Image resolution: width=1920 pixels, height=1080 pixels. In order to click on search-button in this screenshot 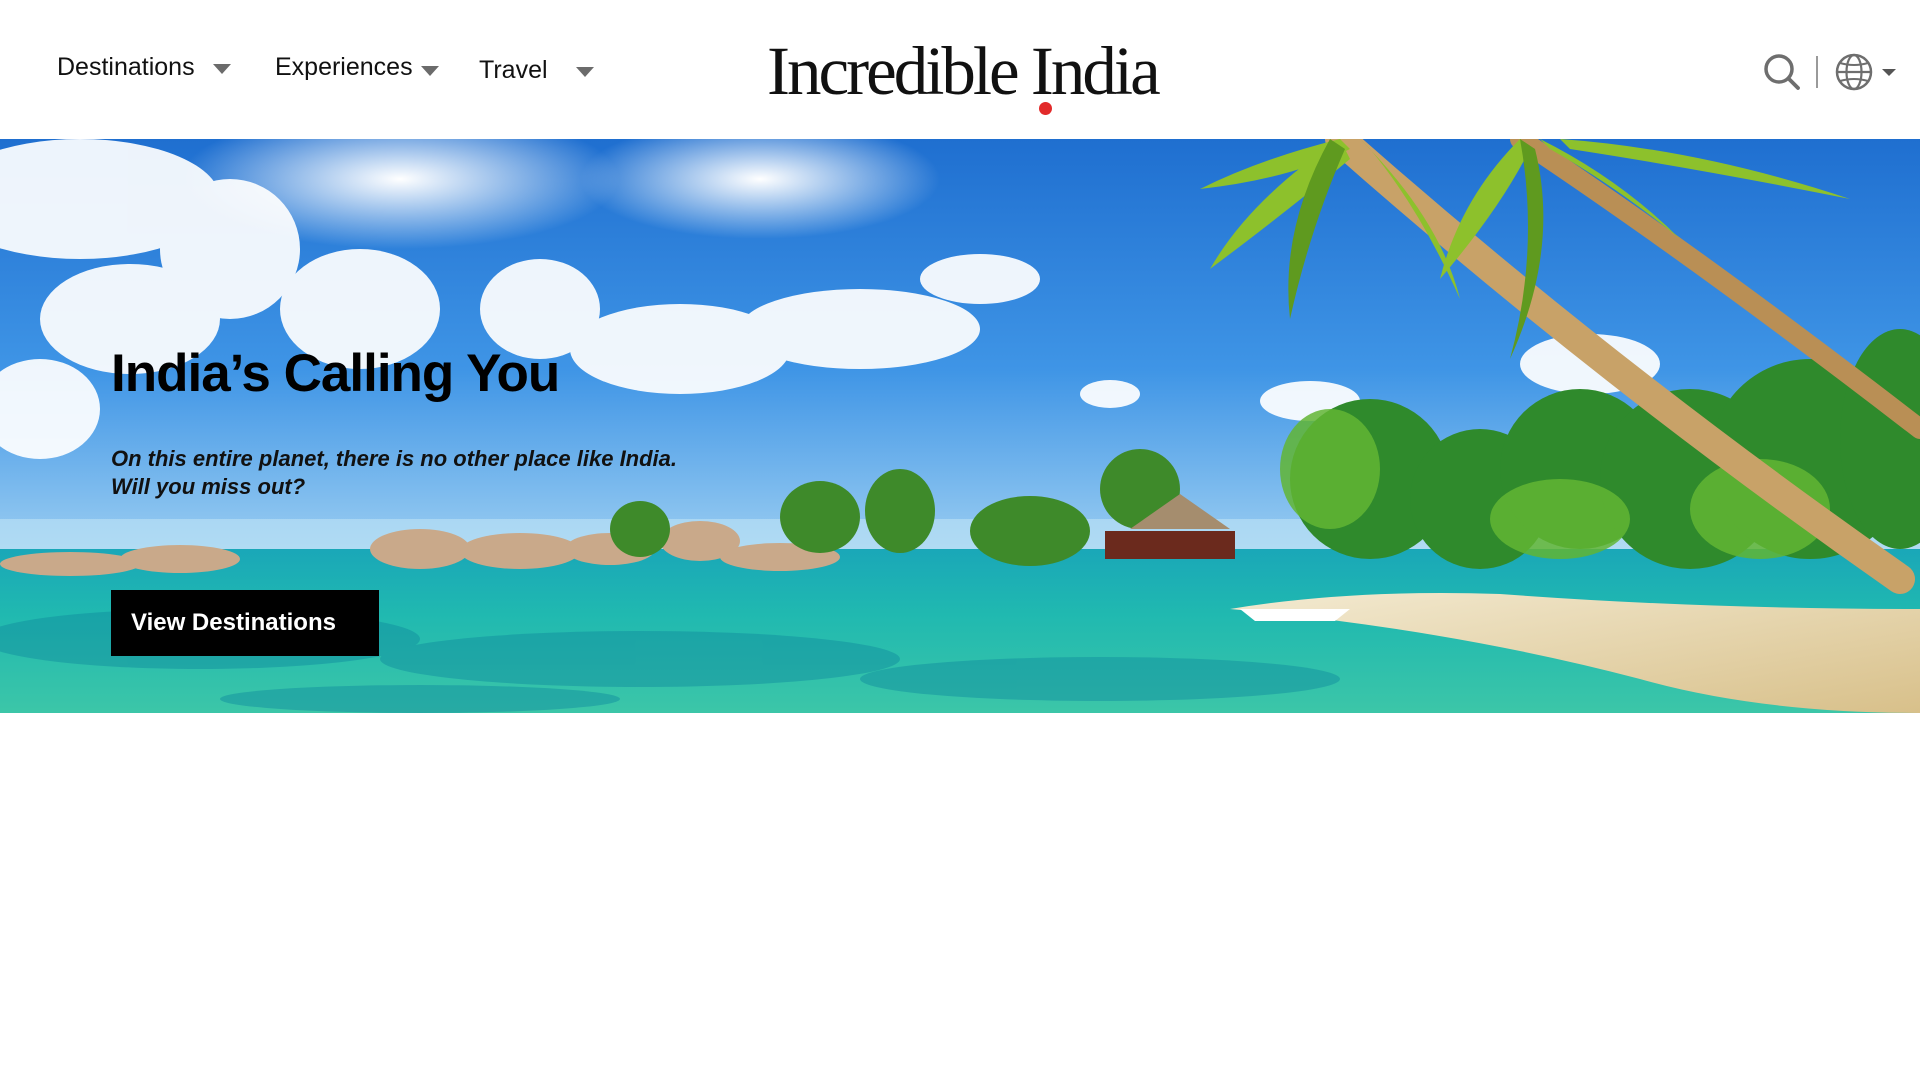, I will do `click(1782, 72)`.